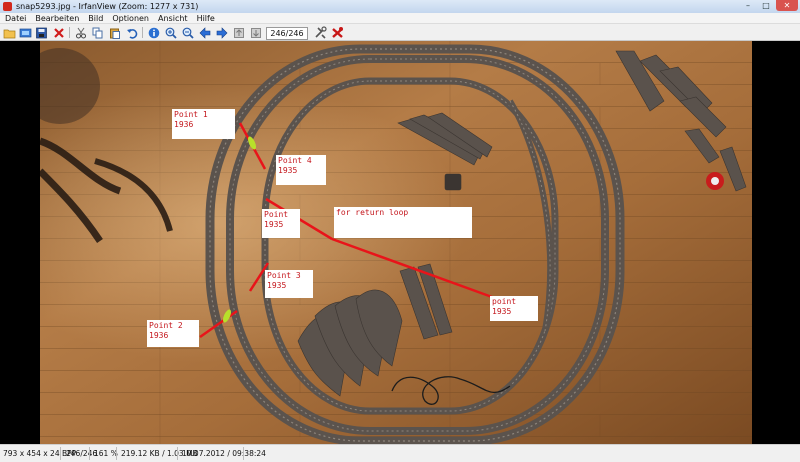 The image size is (800, 462). I want to click on annotation-point-right: point 1935, so click(514, 308).